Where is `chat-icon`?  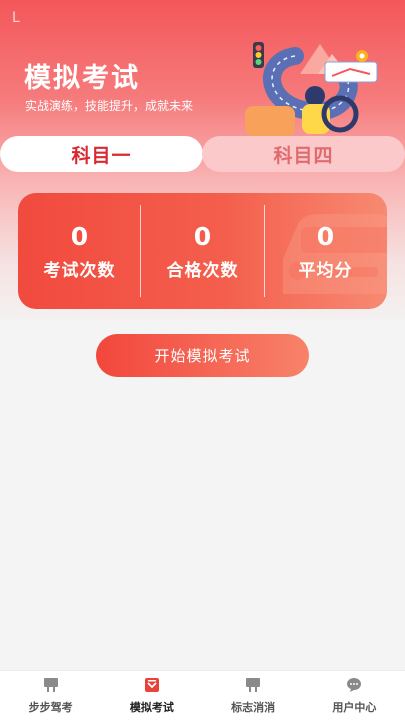 chat-icon is located at coordinates (354, 685).